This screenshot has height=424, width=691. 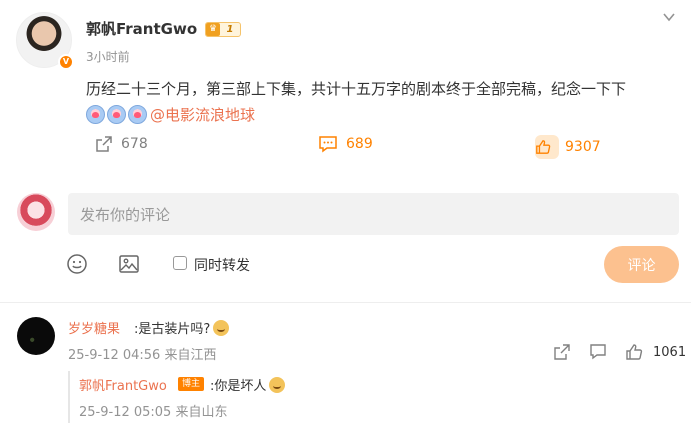 I want to click on comment-text: :是古装片吗?, so click(x=182, y=327).